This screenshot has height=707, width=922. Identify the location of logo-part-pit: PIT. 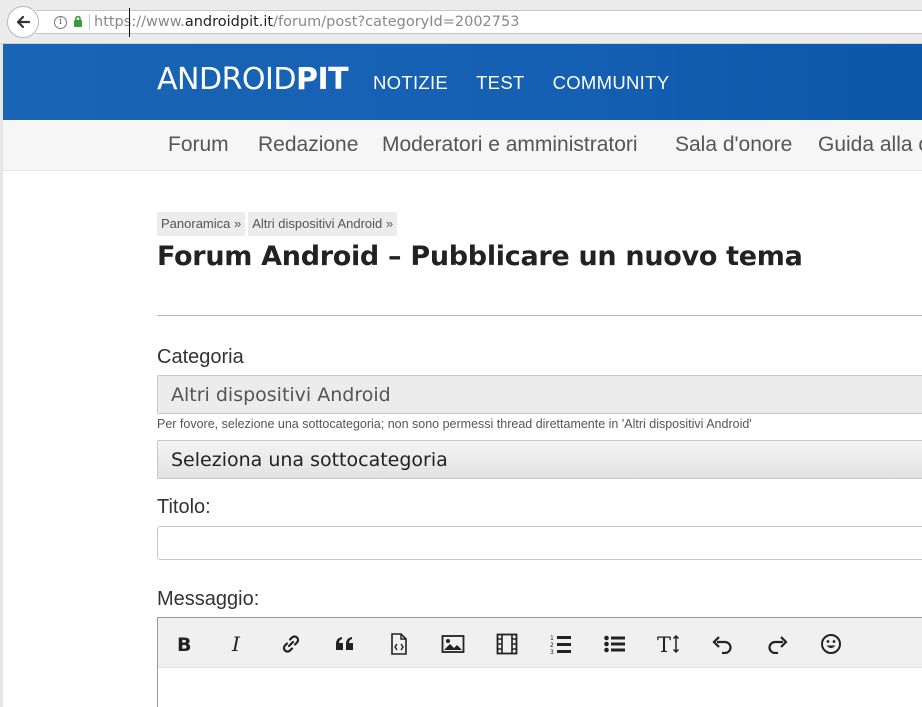
(322, 79).